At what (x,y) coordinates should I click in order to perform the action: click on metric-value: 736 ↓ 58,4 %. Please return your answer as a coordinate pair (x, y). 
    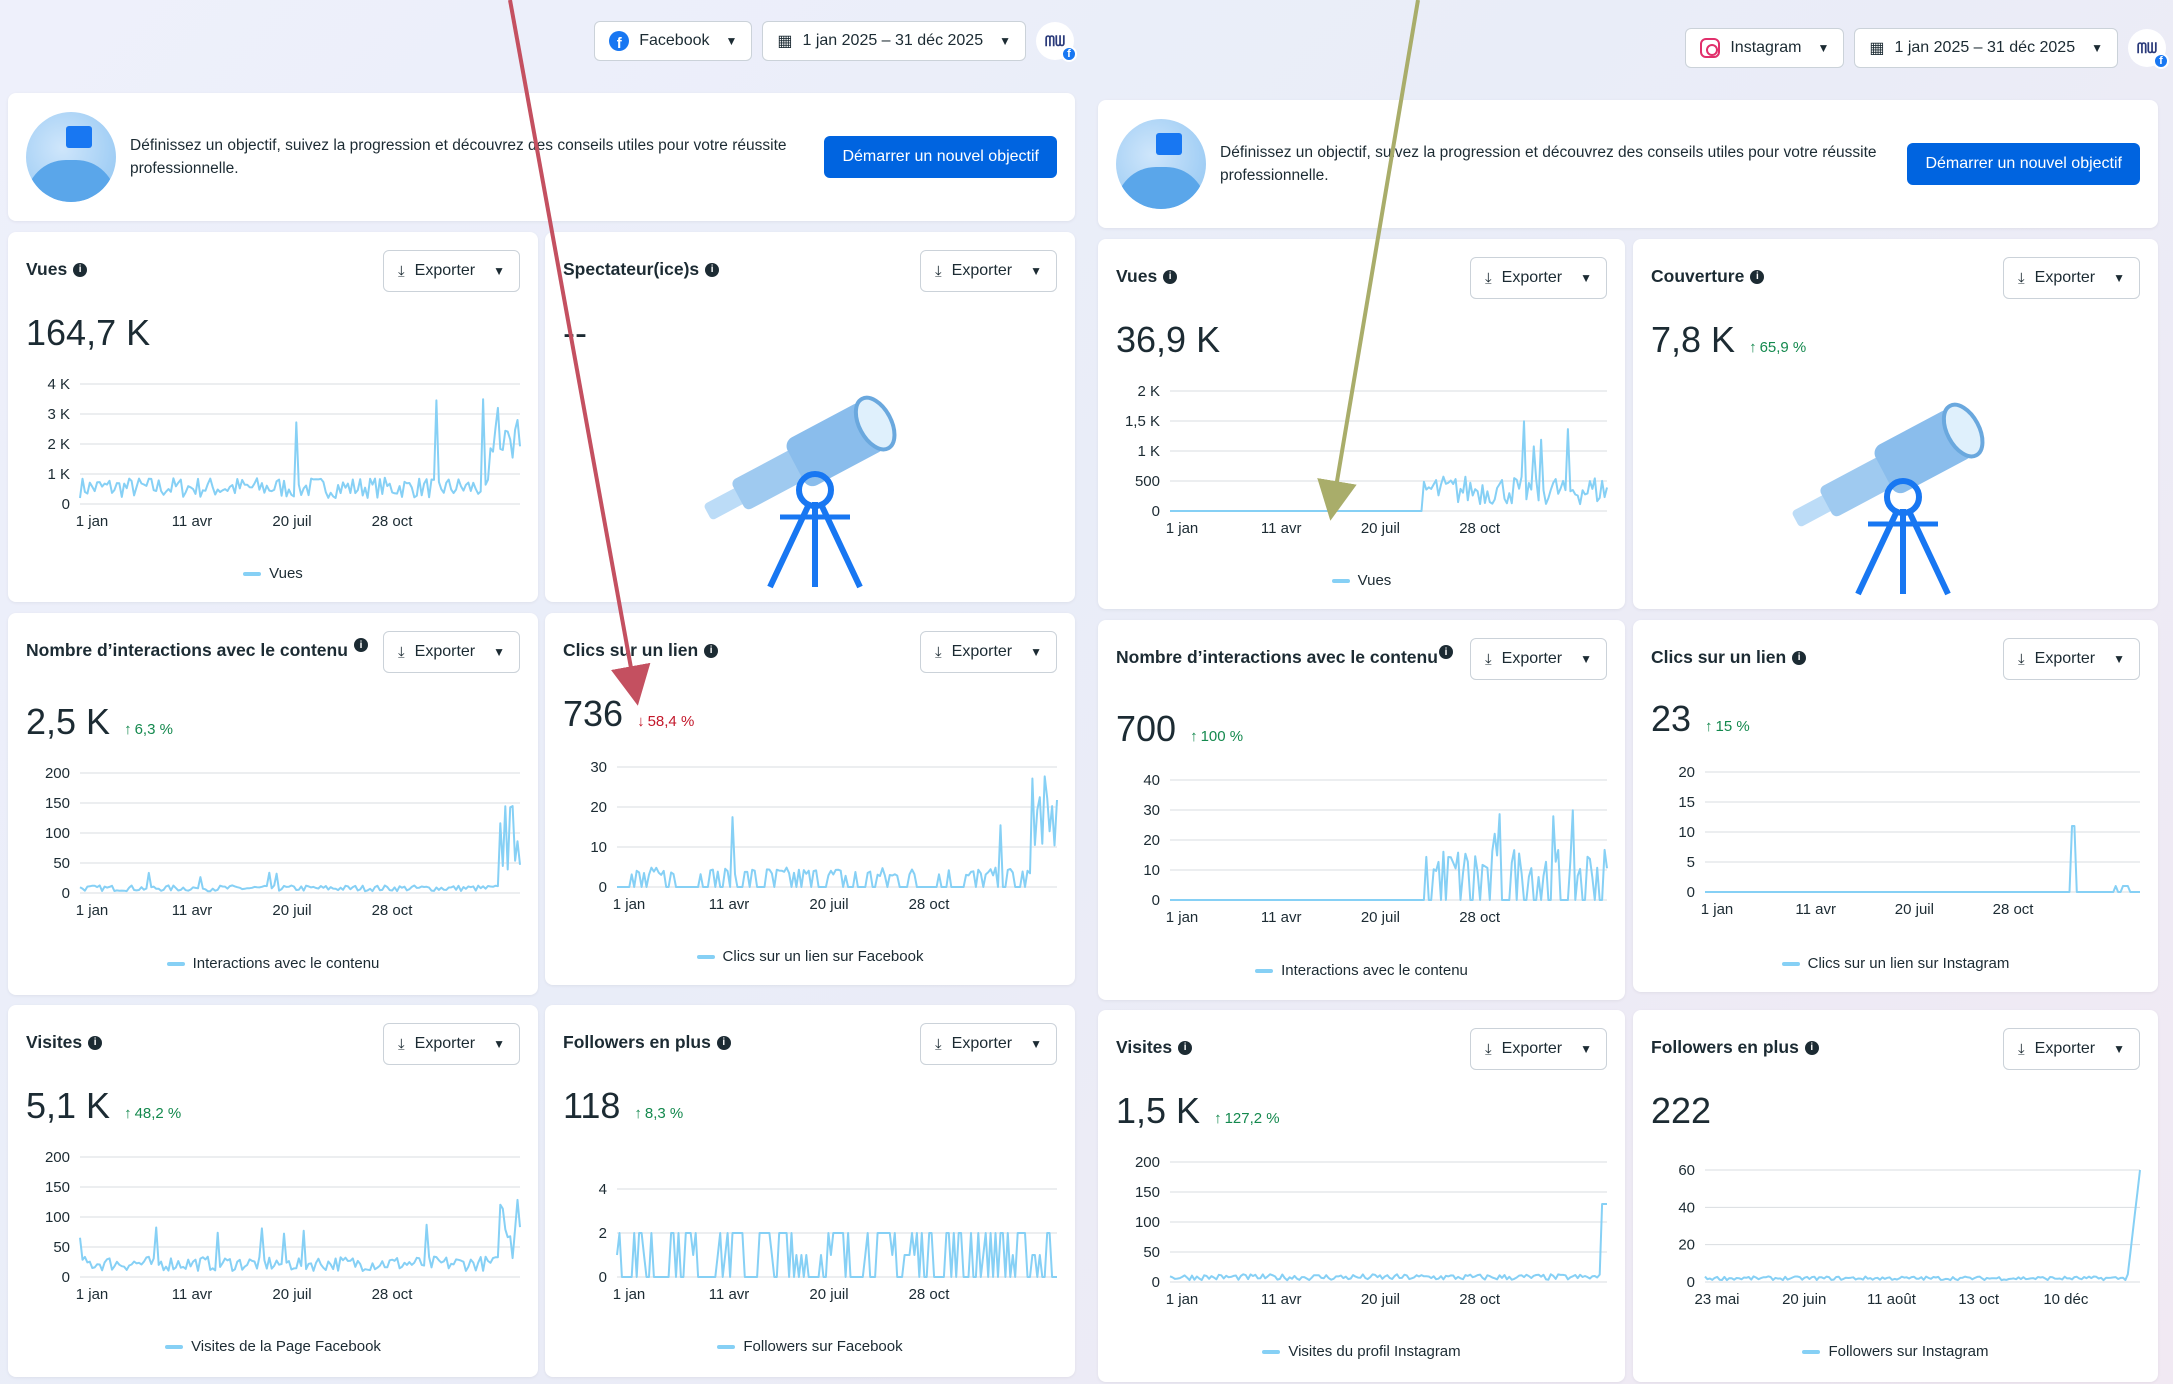
    Looking at the image, I should click on (629, 713).